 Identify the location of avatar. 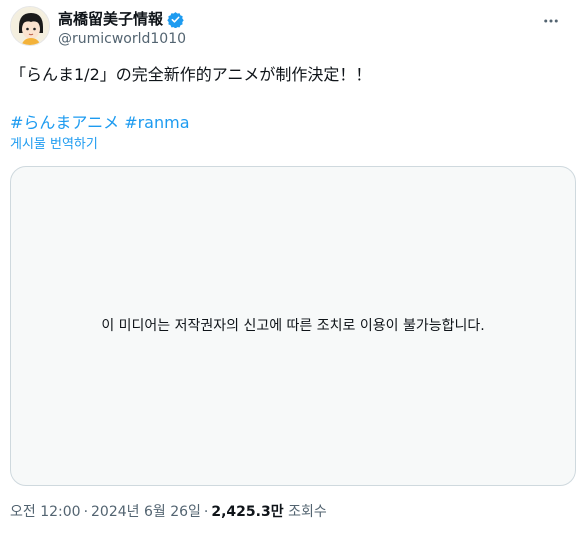
(30, 26).